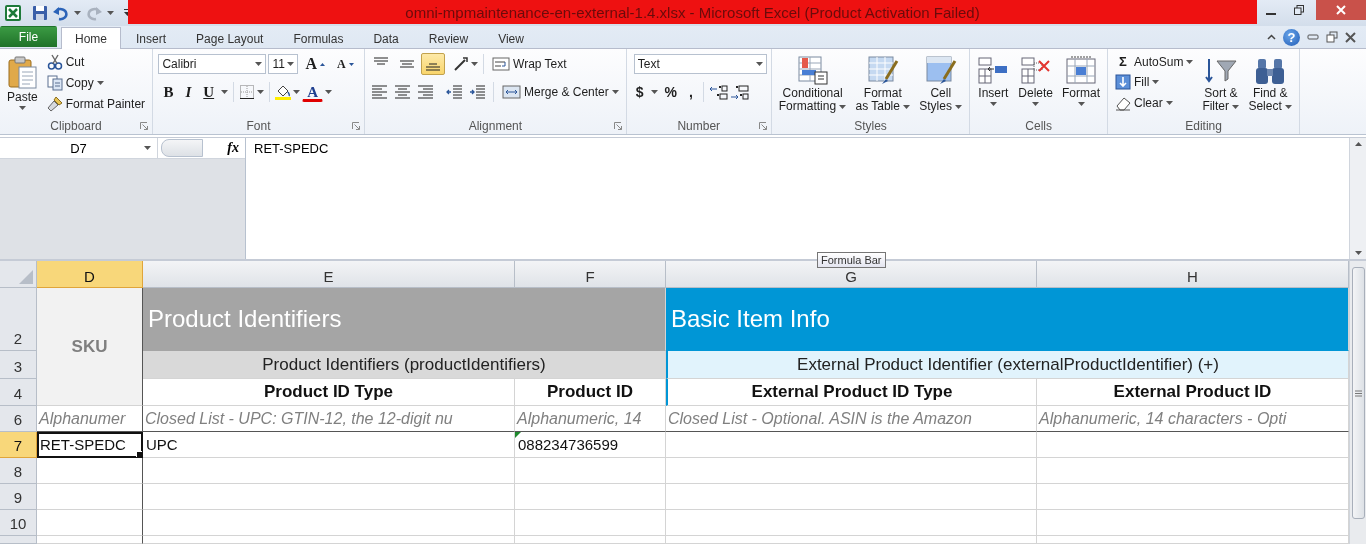 This screenshot has height=544, width=1368. I want to click on minimize-icon, so click(1313, 37).